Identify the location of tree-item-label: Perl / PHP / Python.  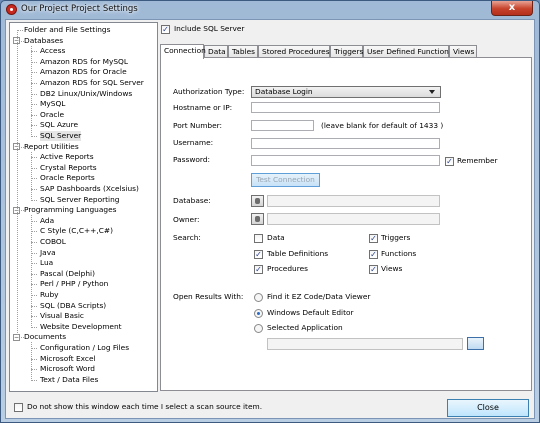
(74, 284).